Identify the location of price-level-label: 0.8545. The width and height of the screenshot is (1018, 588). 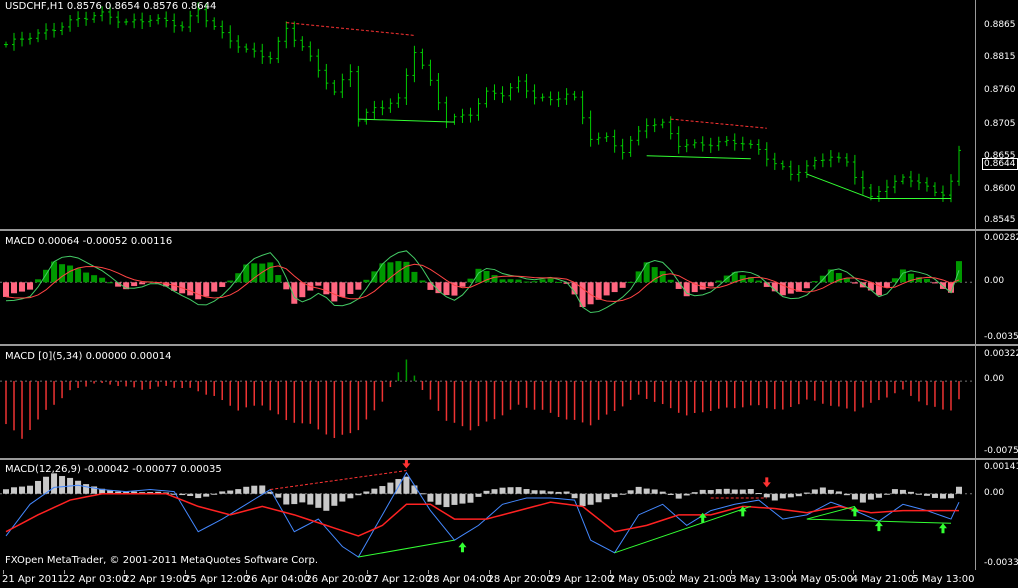
(1000, 220).